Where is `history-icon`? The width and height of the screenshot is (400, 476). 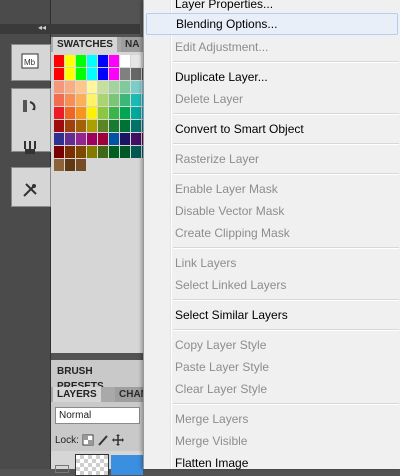 history-icon is located at coordinates (30, 106).